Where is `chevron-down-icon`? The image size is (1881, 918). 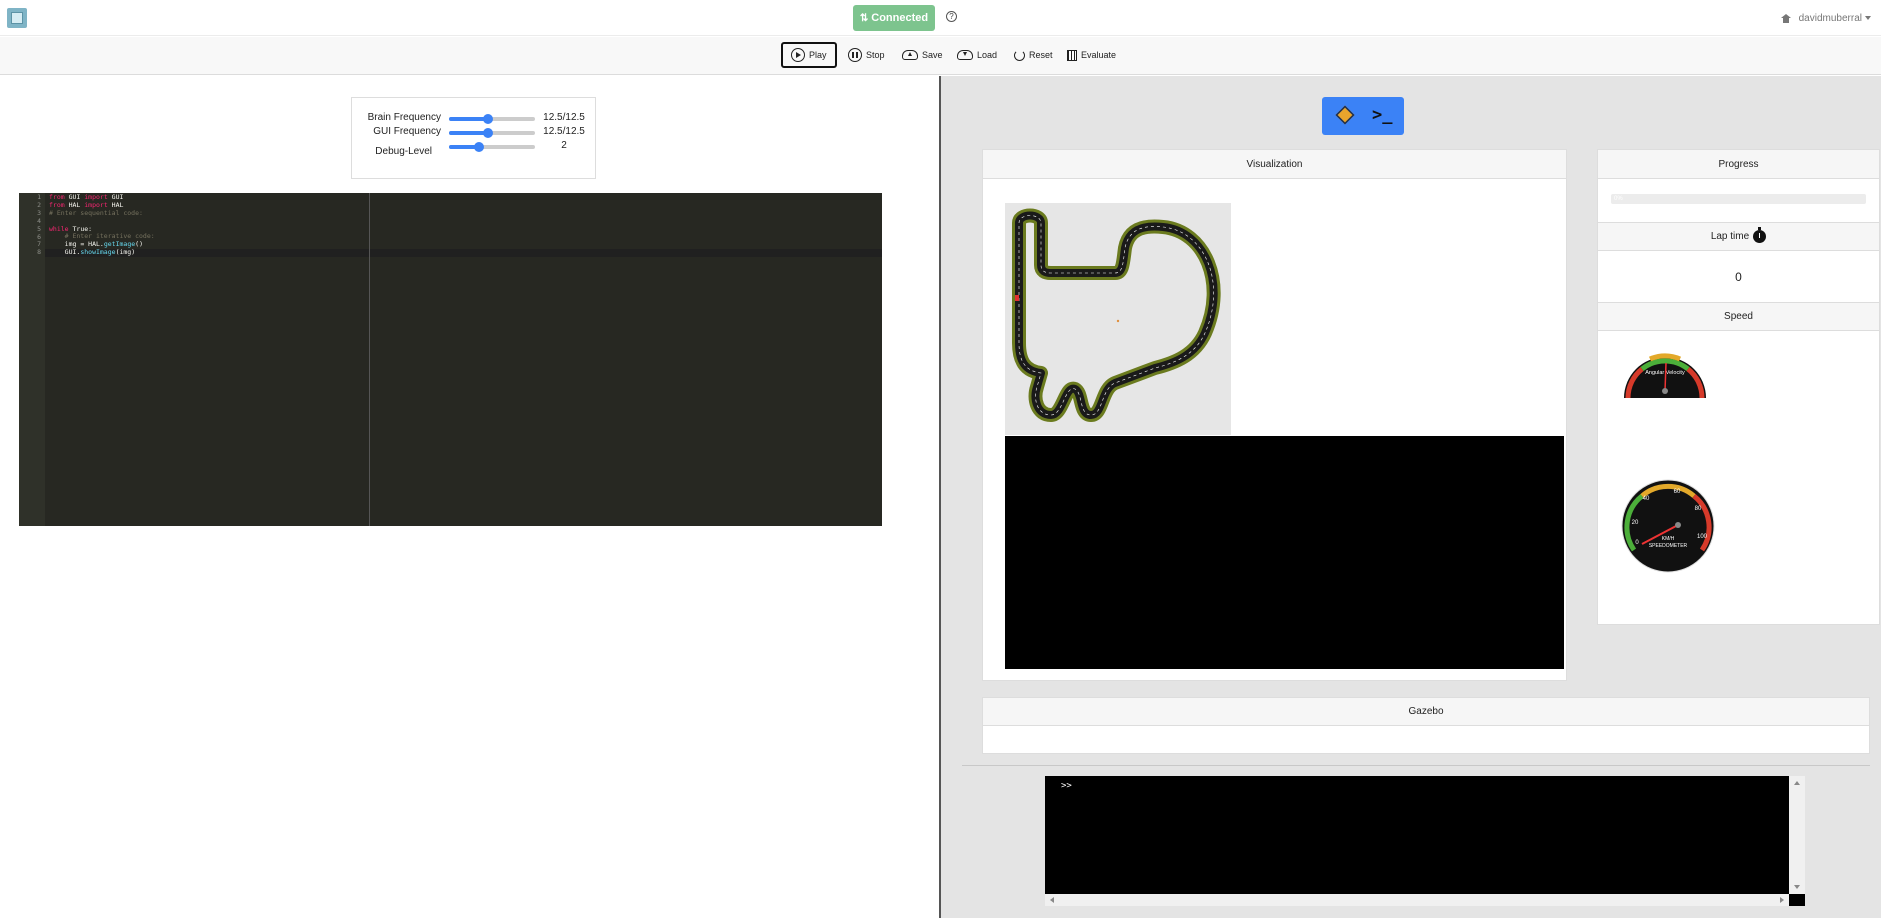 chevron-down-icon is located at coordinates (1868, 18).